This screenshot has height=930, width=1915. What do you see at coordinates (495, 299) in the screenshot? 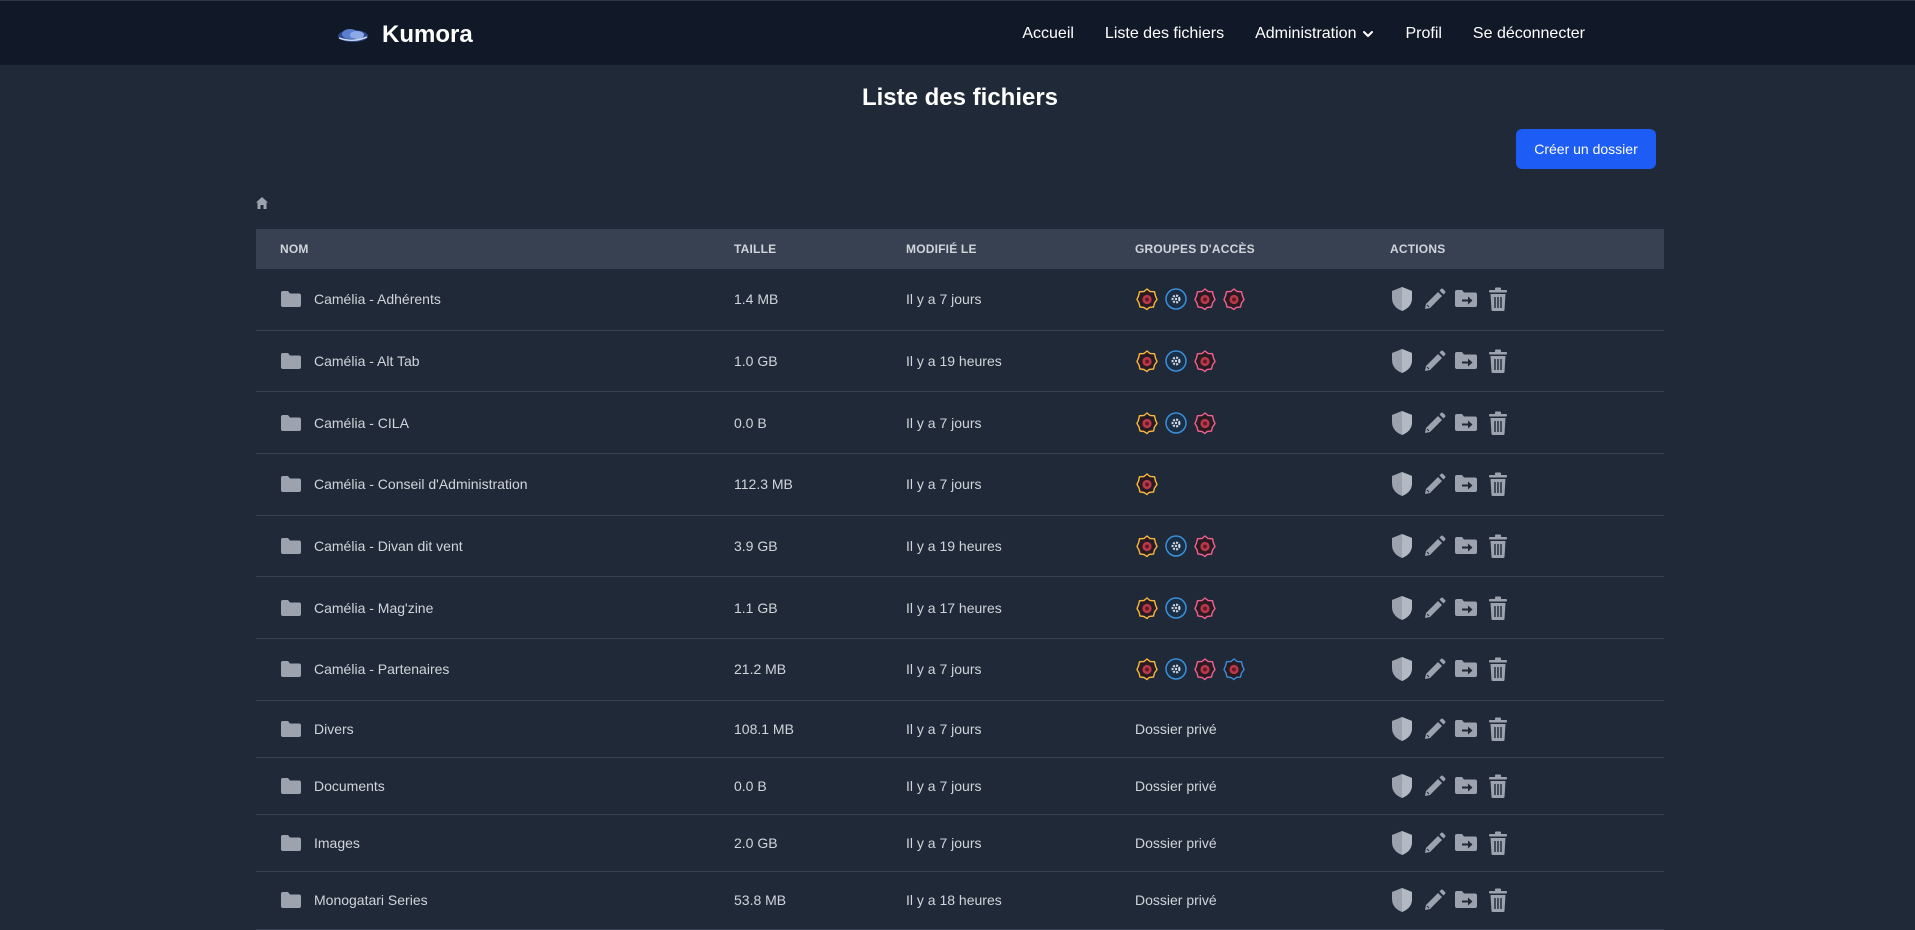
I see `file-name-cell: Camélia - Adhérents` at bounding box center [495, 299].